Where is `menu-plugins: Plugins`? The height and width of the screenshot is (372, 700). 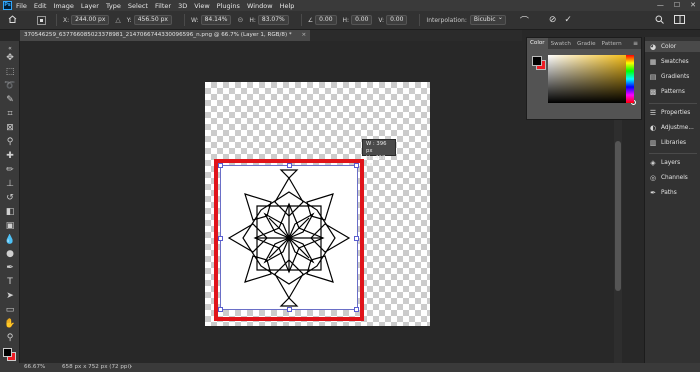 menu-plugins: Plugins is located at coordinates (228, 6).